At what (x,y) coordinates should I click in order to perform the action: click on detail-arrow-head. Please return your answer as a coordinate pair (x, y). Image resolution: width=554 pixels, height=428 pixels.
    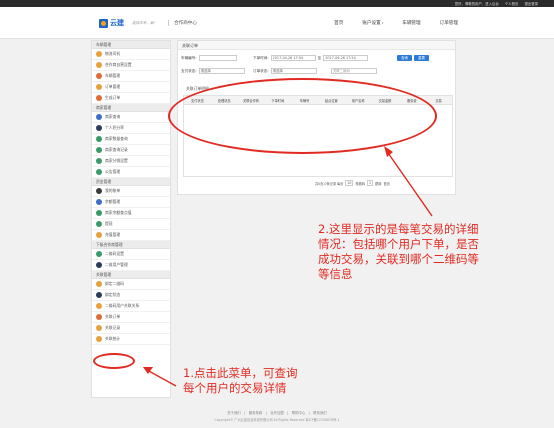
    Looking at the image, I should click on (388, 151).